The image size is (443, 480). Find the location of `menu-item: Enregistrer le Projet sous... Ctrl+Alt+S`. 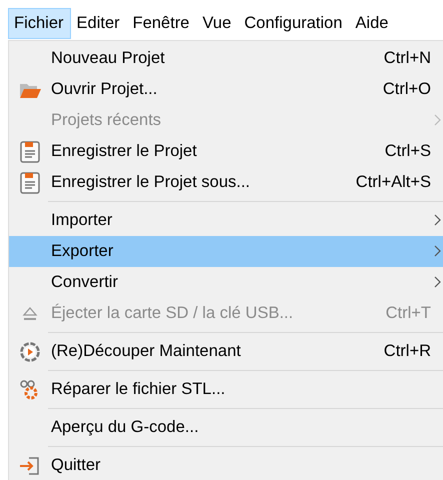

menu-item: Enregistrer le Projet sous... Ctrl+Alt+S is located at coordinates (226, 182).